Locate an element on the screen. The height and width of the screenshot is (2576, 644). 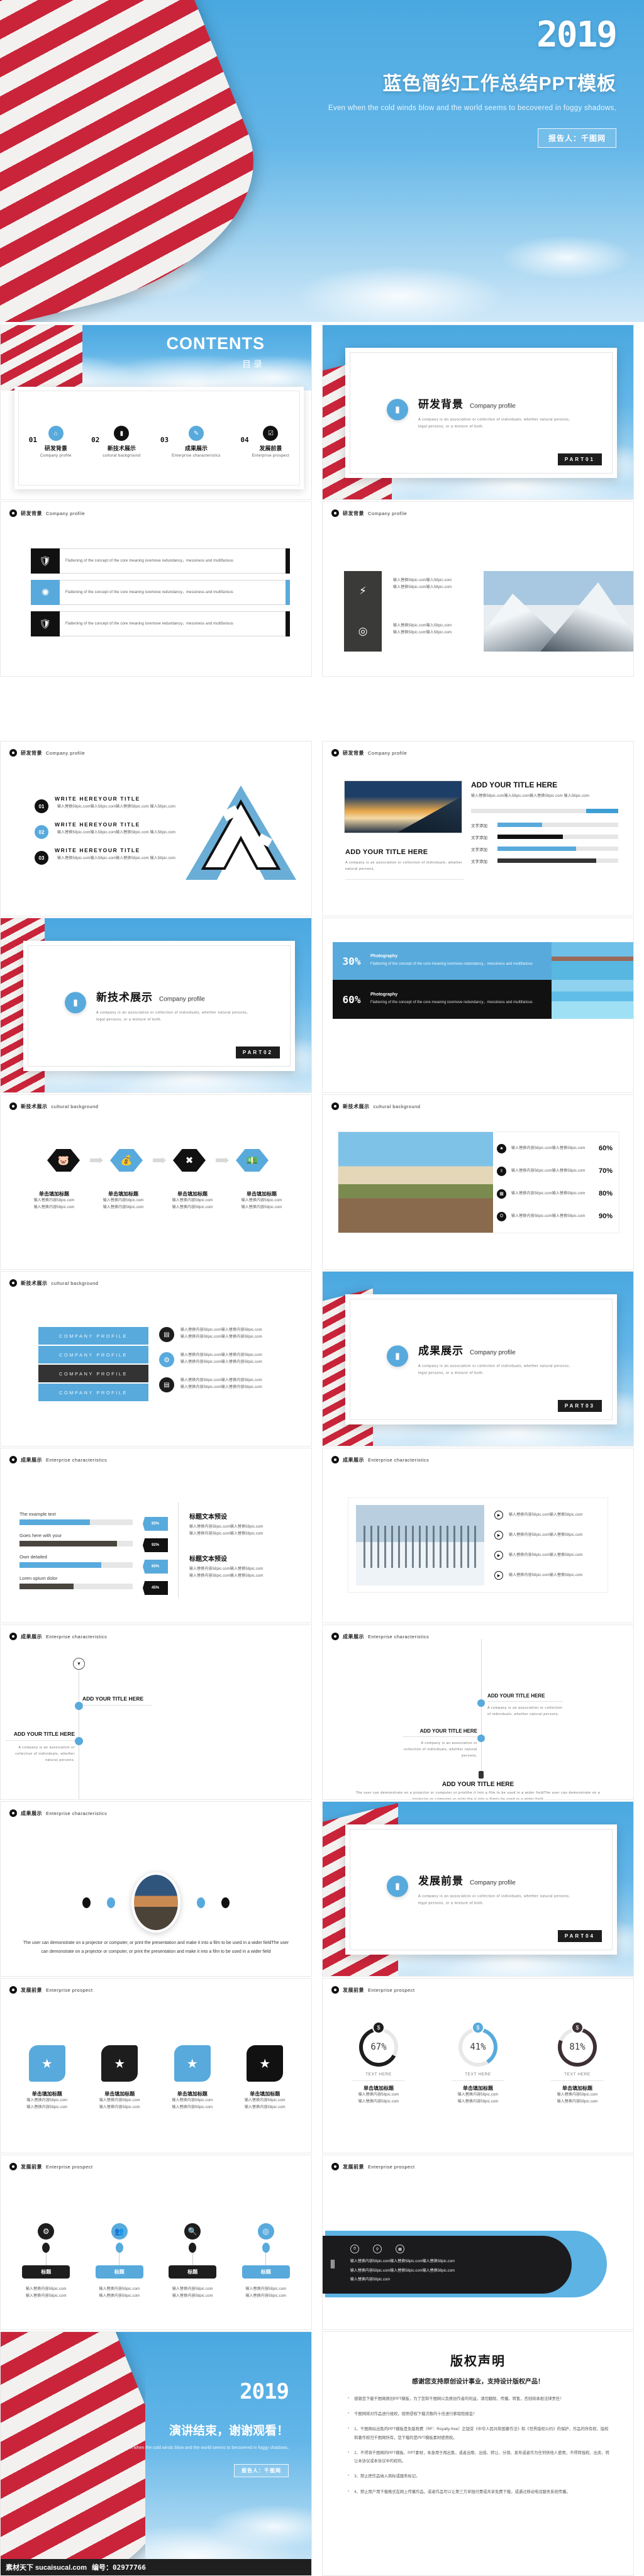
pin-item: 👥 标题 输入替换内容58pic.com 输入替换内容58pic.com is located at coordinates (119, 2261).